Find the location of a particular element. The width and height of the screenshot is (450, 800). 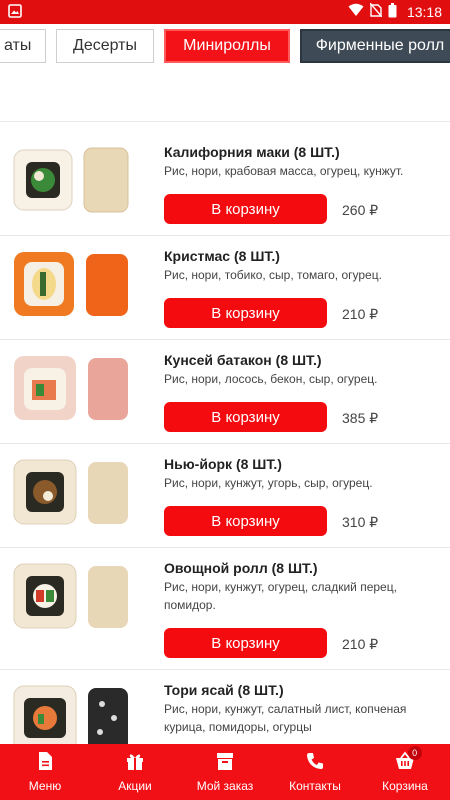

category-tabs: аты Десерты Минироллы Фирменные ролл is located at coordinates (225, 46).